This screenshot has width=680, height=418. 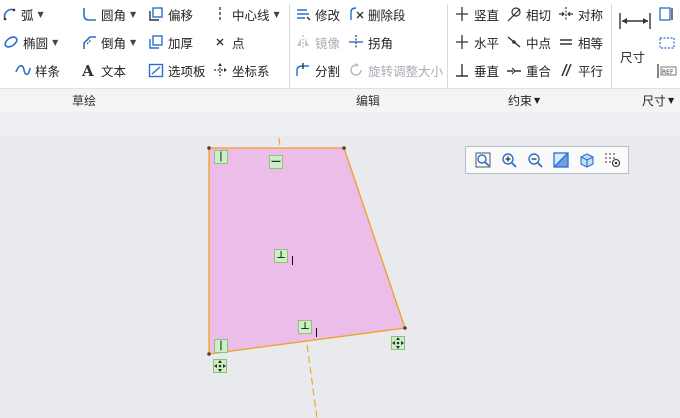 I want to click on parallel-constraint-tool: 平行, so click(x=580, y=70).